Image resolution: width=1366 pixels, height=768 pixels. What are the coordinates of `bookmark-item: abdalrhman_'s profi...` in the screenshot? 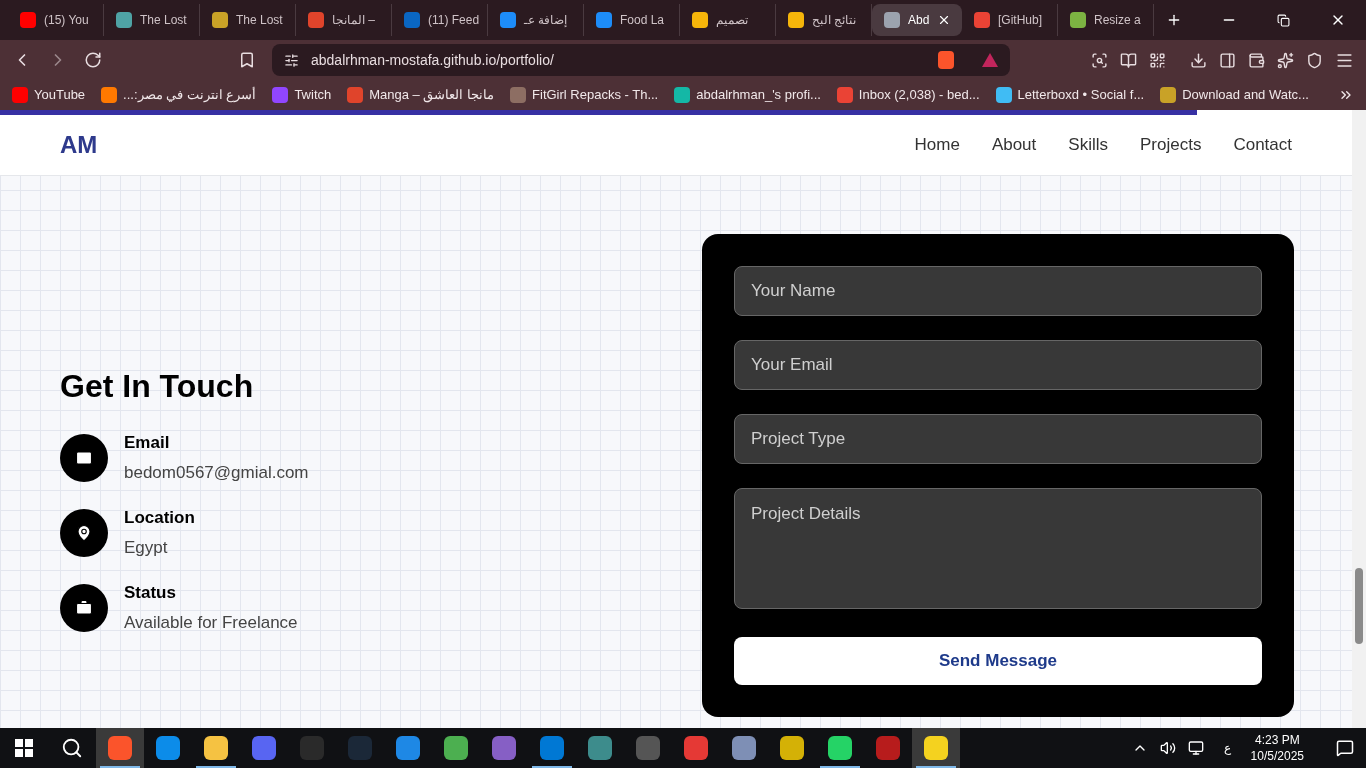 It's located at (747, 95).